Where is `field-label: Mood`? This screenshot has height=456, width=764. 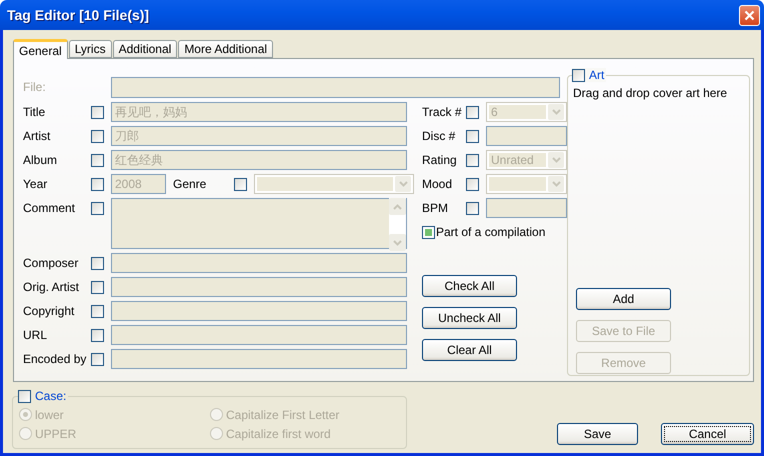 field-label: Mood is located at coordinates (438, 184).